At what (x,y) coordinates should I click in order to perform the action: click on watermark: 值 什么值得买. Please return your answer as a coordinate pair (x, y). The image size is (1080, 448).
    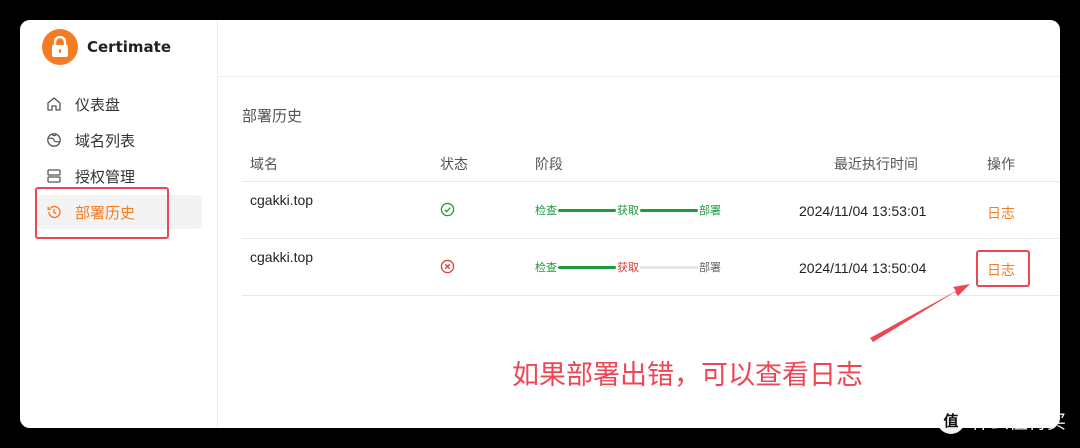
    Looking at the image, I should click on (1001, 420).